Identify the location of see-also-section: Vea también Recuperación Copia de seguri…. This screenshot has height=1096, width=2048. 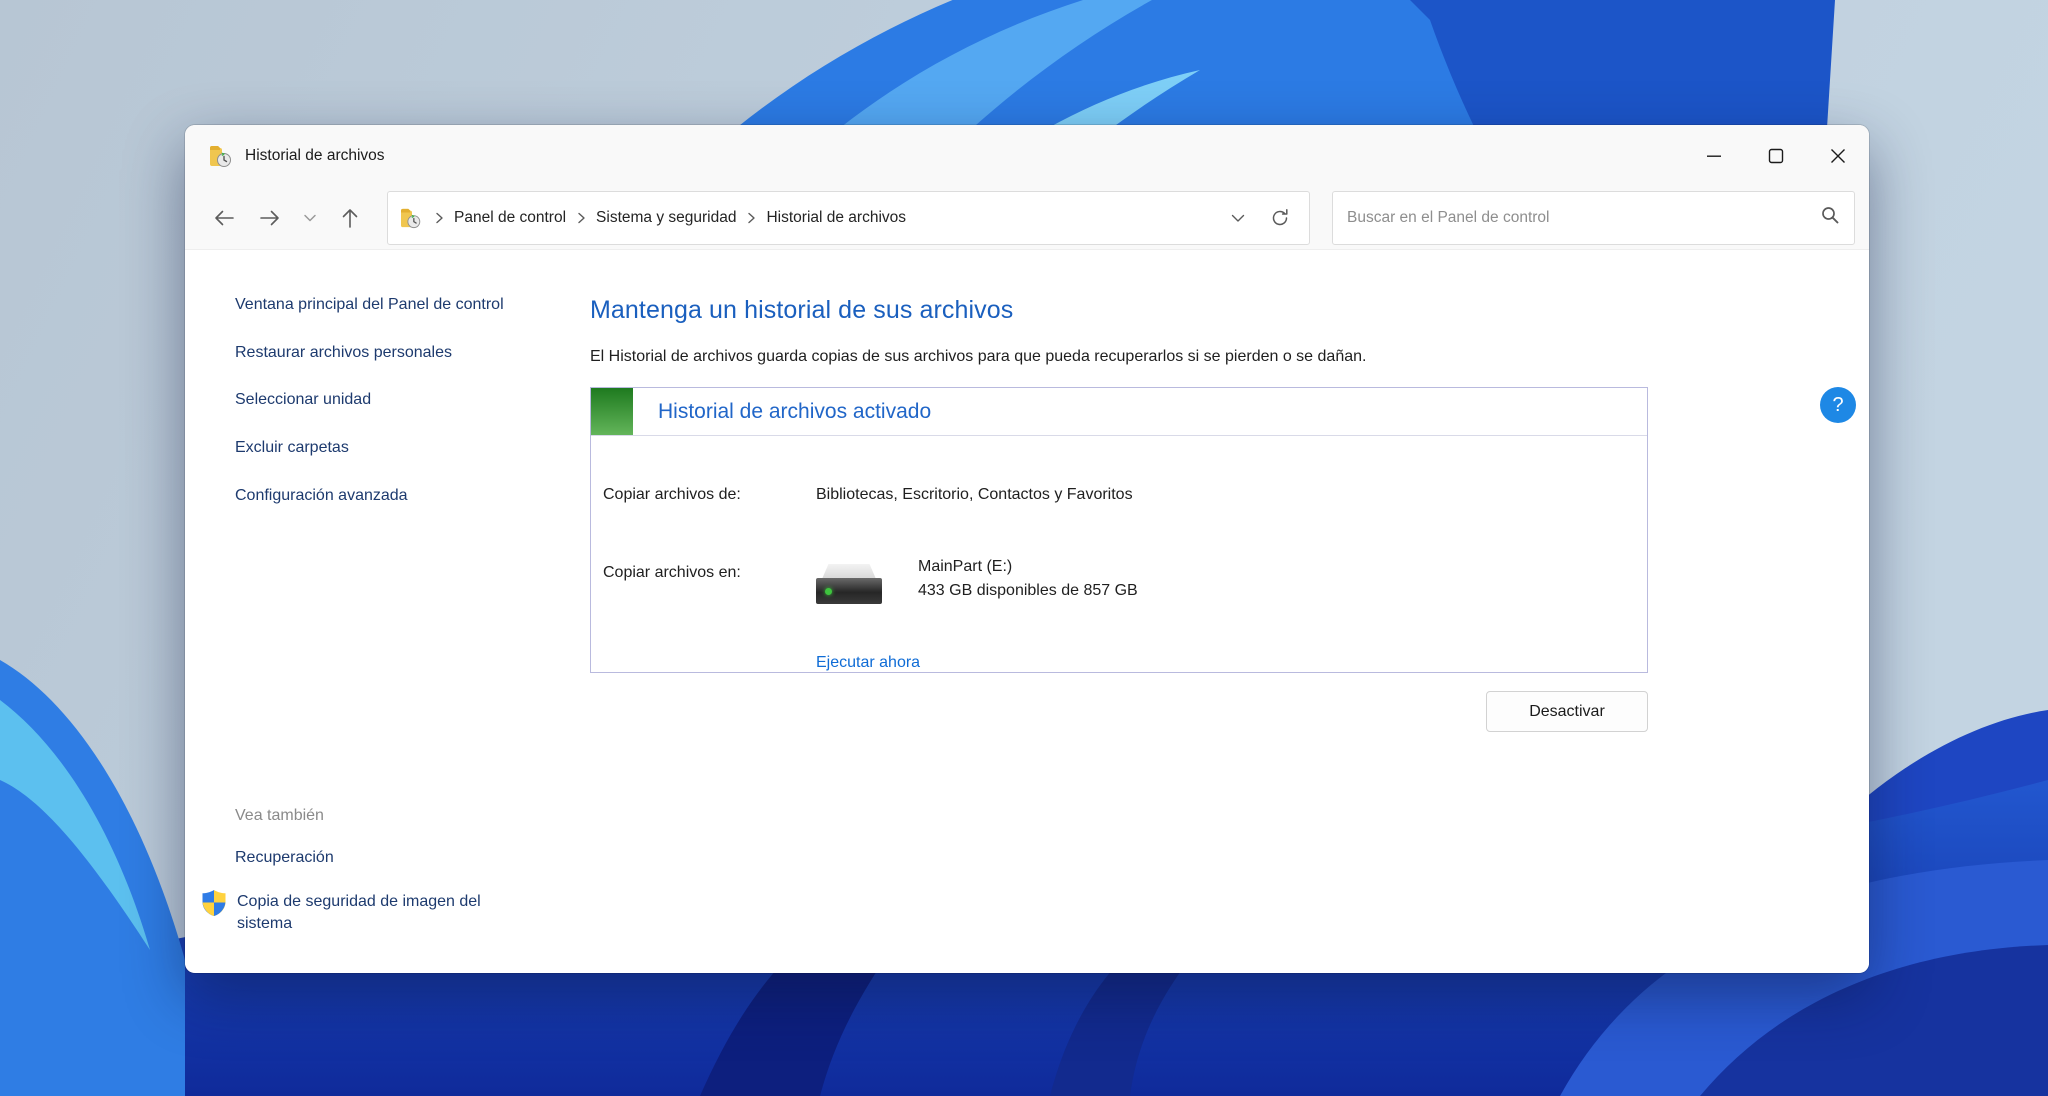
(365, 871).